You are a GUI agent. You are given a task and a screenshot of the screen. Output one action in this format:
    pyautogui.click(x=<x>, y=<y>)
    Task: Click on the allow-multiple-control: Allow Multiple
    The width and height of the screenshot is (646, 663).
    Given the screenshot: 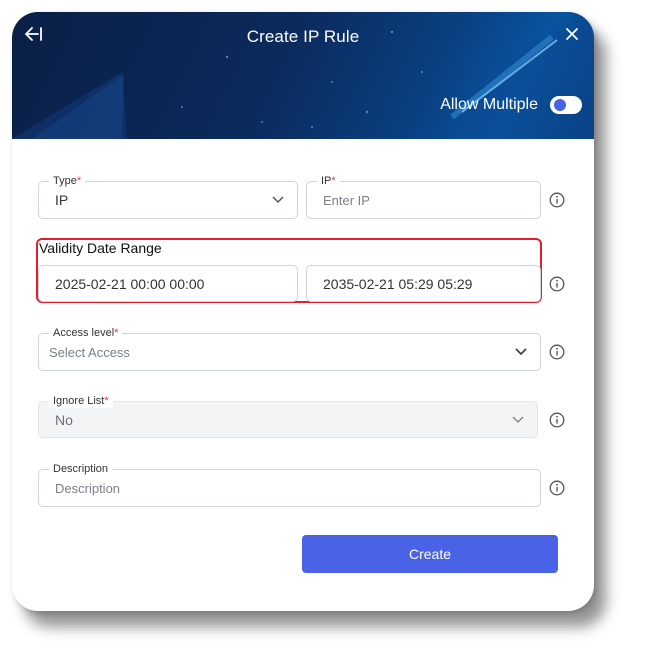 What is the action you would take?
    pyautogui.click(x=511, y=105)
    